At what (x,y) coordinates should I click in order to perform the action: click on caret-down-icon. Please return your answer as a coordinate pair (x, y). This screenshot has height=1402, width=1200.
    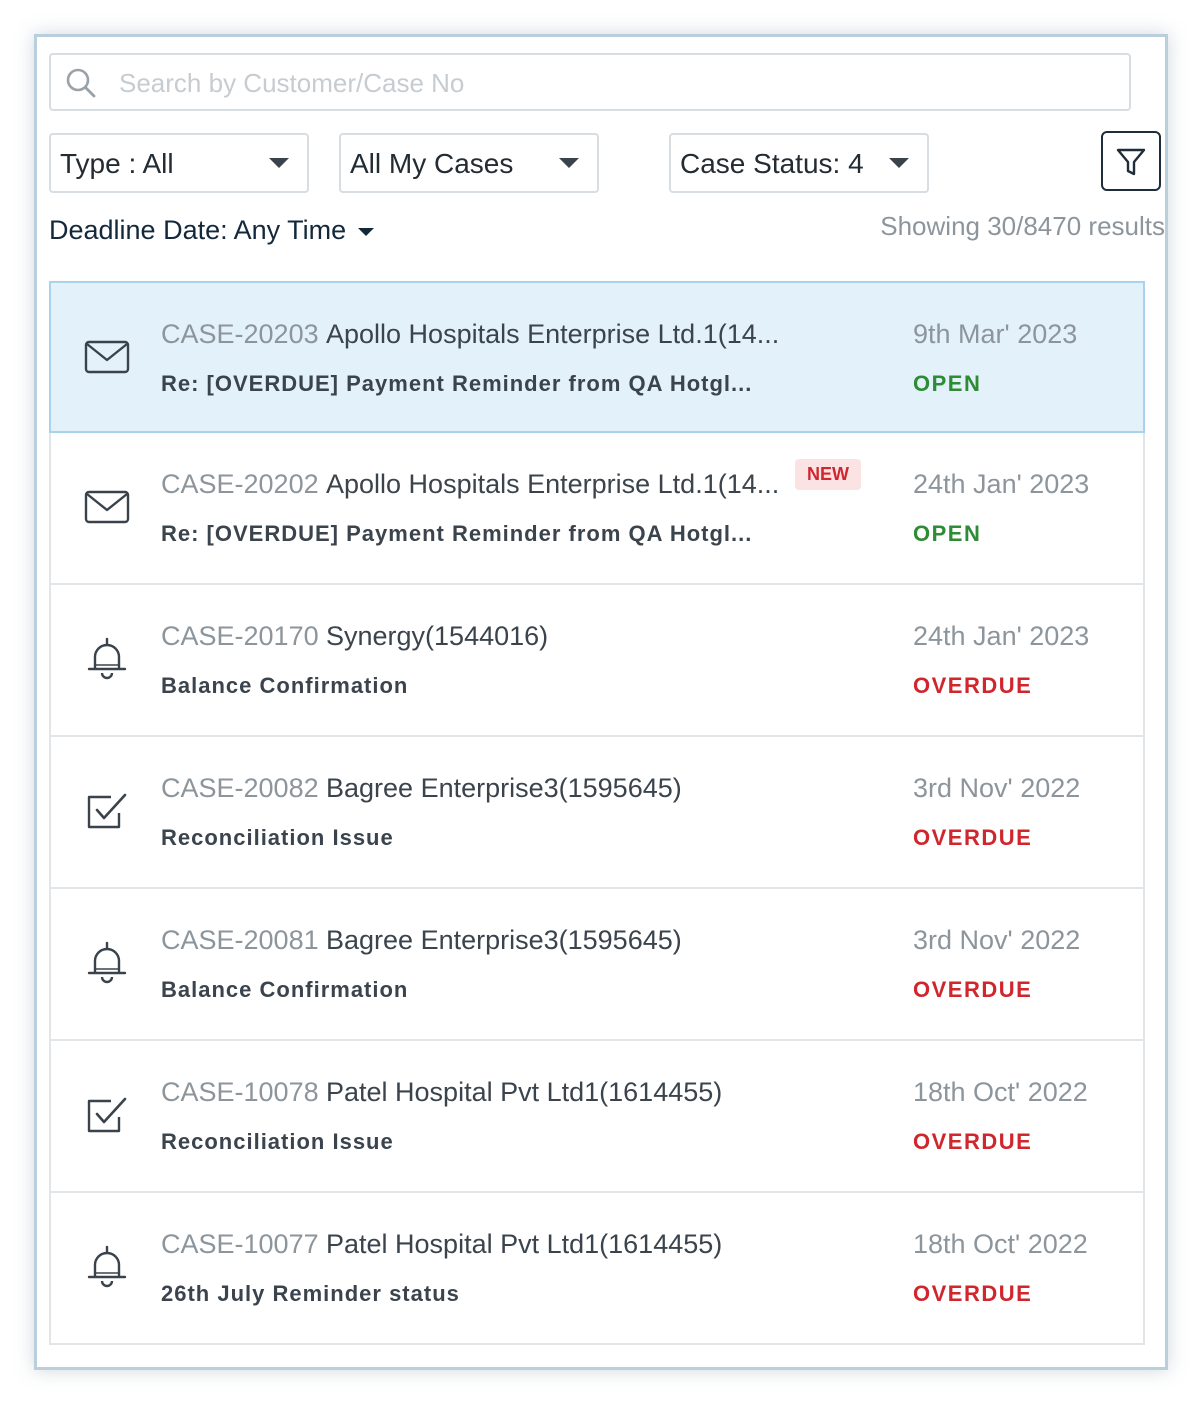
    Looking at the image, I should click on (366, 231).